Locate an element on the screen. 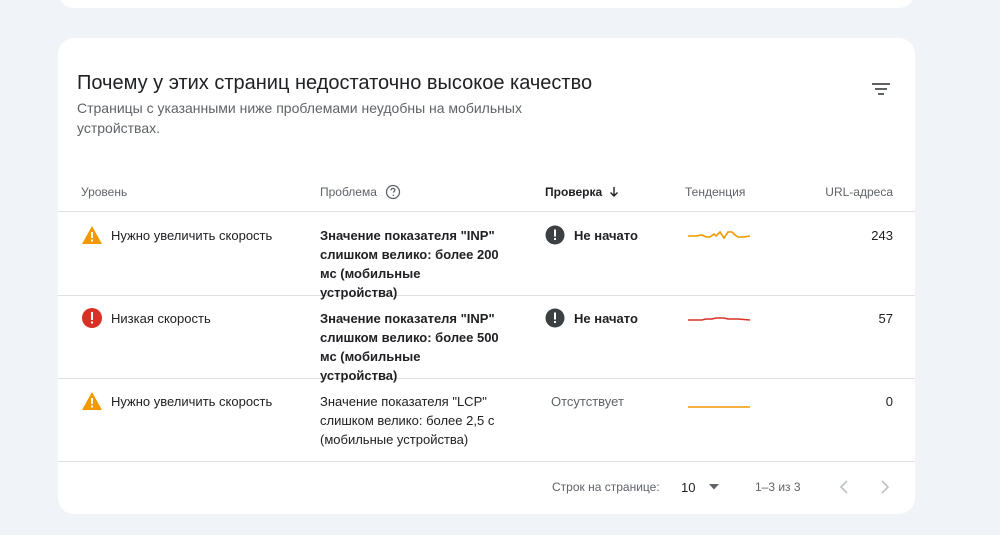 The image size is (1000, 535). url-count: 57 is located at coordinates (886, 318).